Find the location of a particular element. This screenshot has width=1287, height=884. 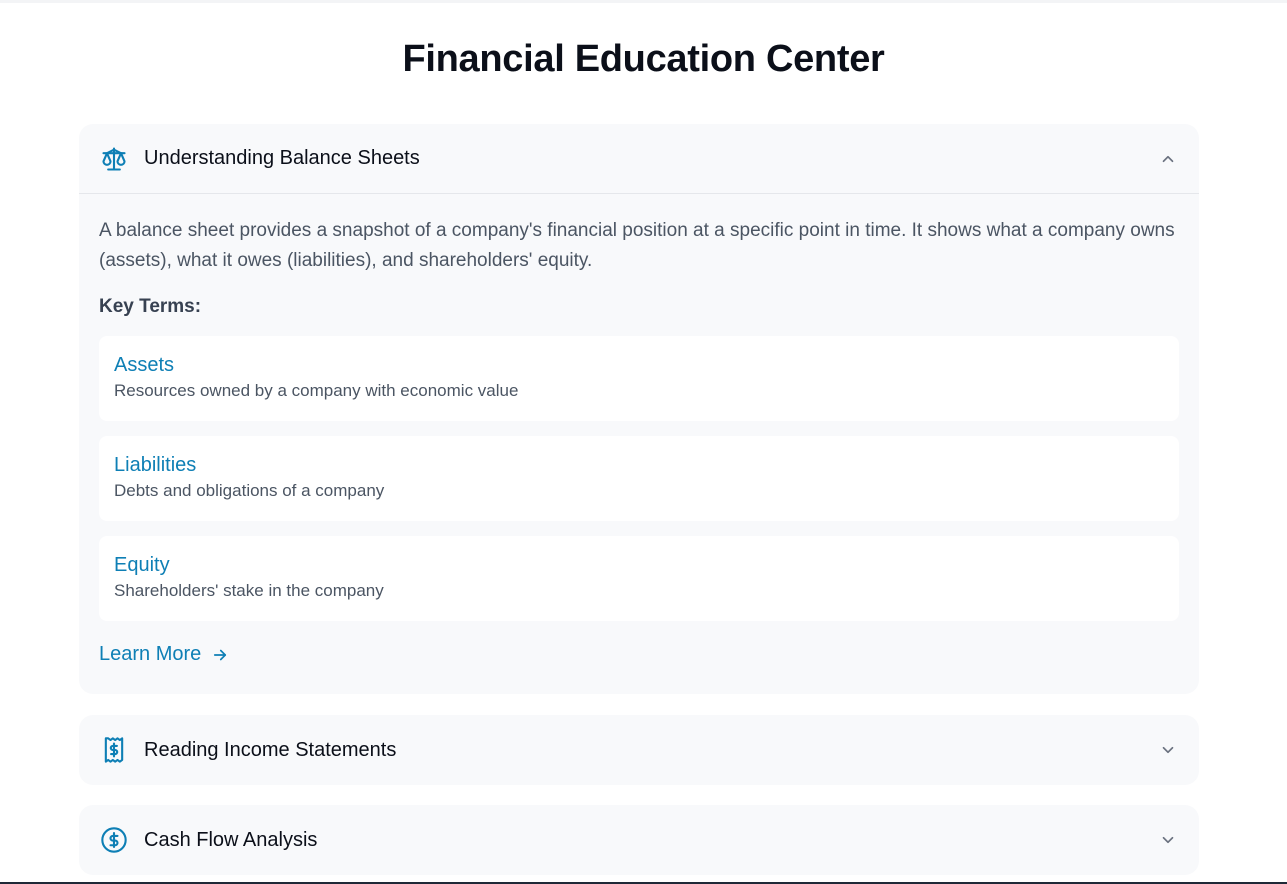

accordion-header-cash-flow: Cash Flow Analysis is located at coordinates (639, 840).